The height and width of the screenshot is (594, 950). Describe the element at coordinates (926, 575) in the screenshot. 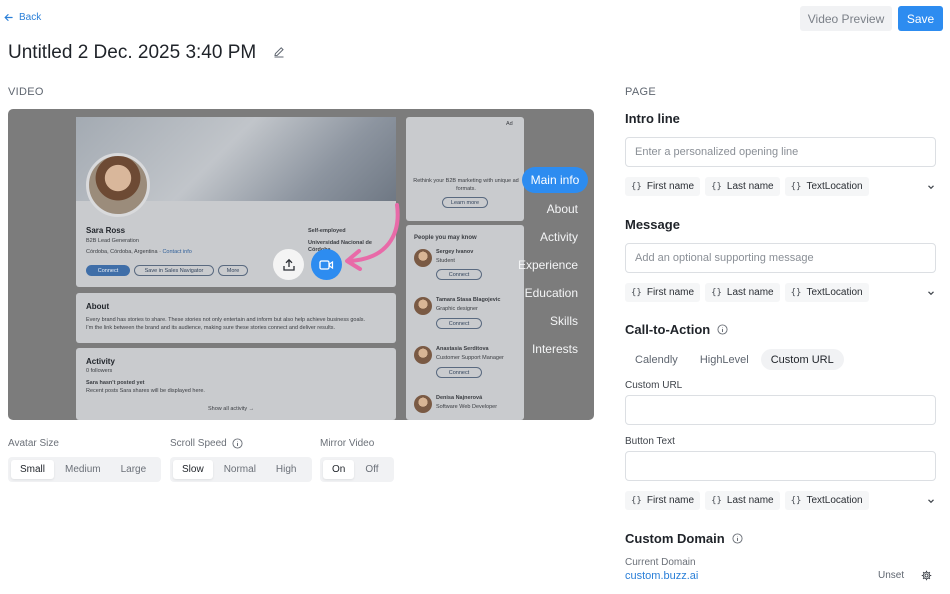

I see `gear-icon` at that location.